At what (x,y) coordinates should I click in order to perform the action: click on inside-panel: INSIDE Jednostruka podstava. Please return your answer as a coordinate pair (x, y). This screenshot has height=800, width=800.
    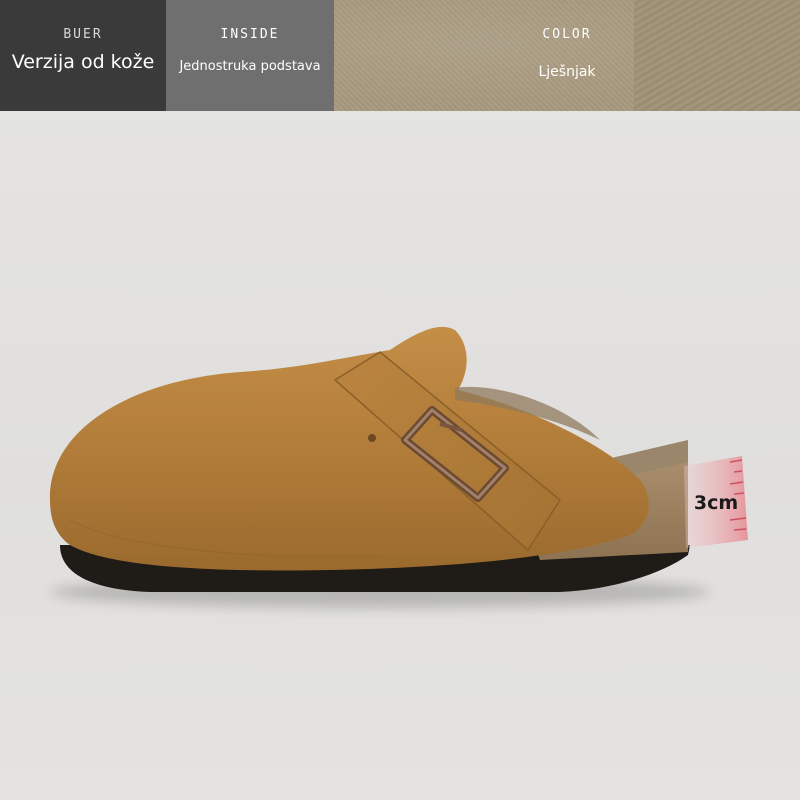
    Looking at the image, I should click on (250, 55).